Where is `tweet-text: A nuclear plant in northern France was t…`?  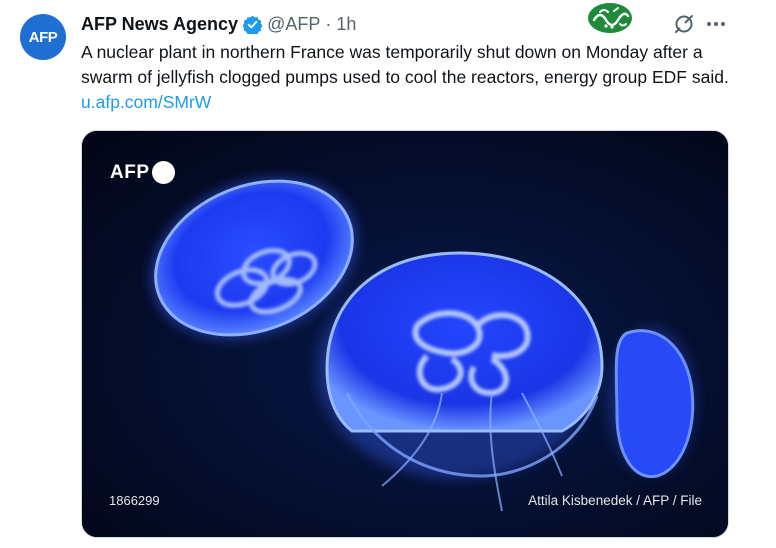
tweet-text: A nuclear plant in northern France was t… is located at coordinates (406, 77).